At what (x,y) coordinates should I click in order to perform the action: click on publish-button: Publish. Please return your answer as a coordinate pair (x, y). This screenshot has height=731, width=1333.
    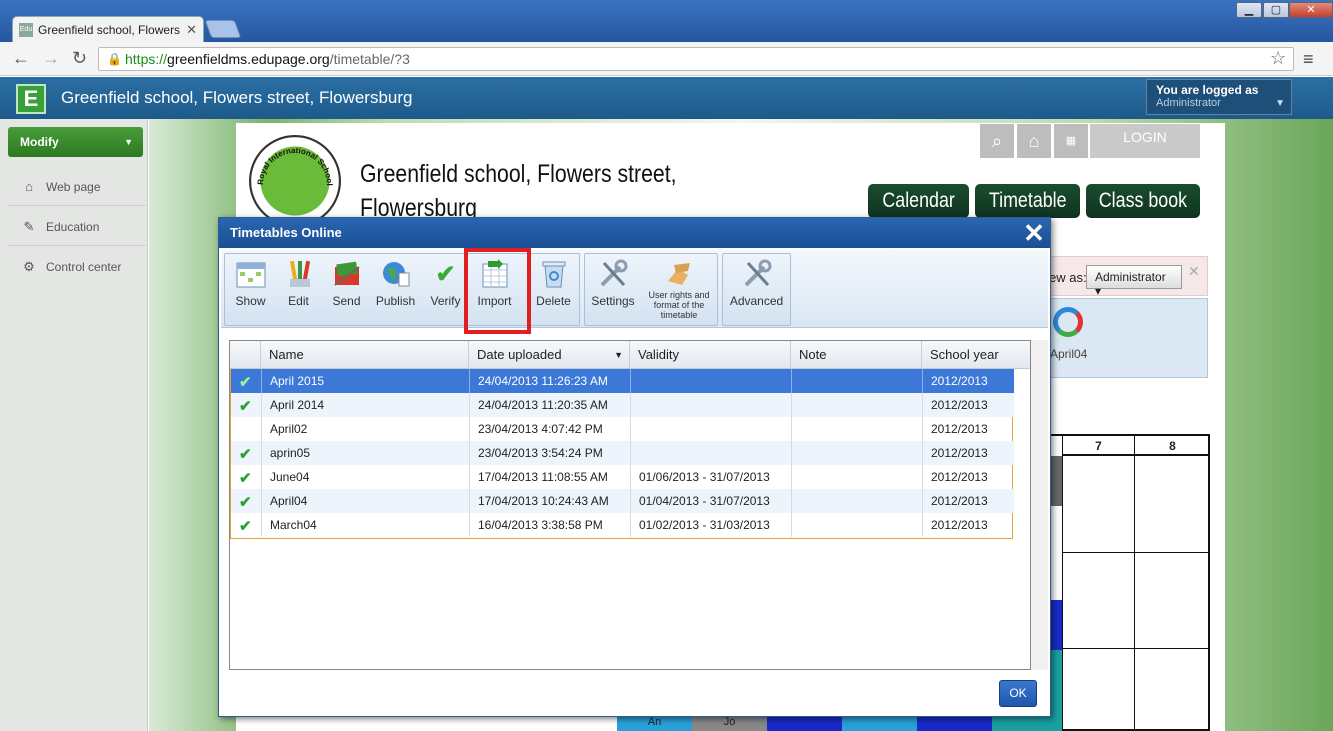
    Looking at the image, I should click on (395, 291).